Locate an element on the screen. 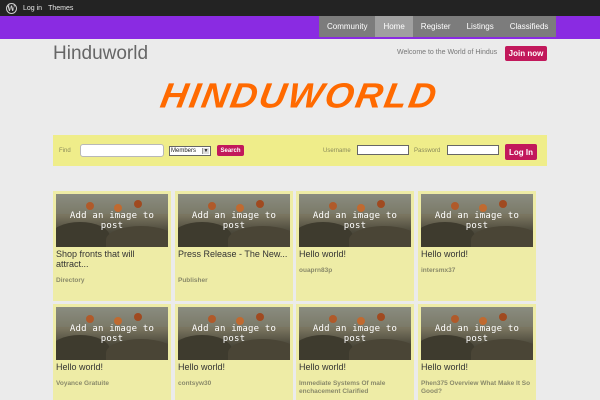  search-type-select: Members ▼ is located at coordinates (190, 151).